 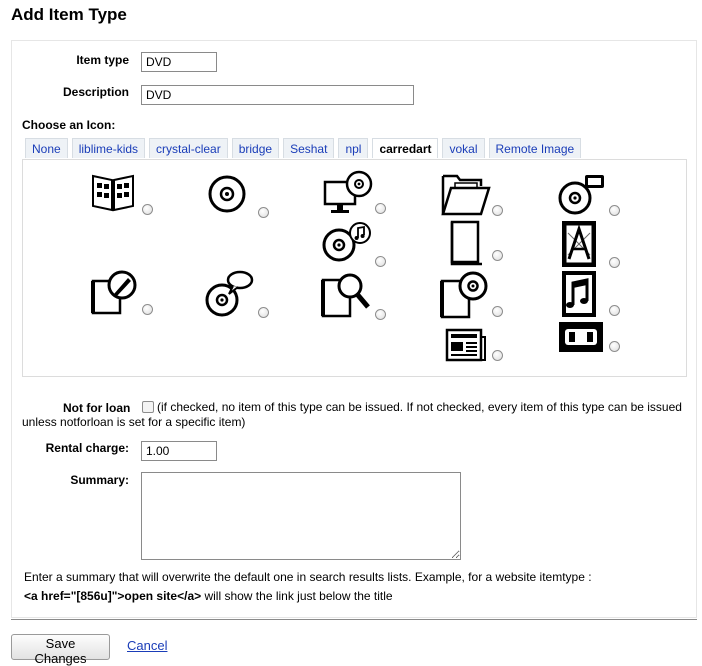 I want to click on rental-charge-input, so click(x=179, y=451).